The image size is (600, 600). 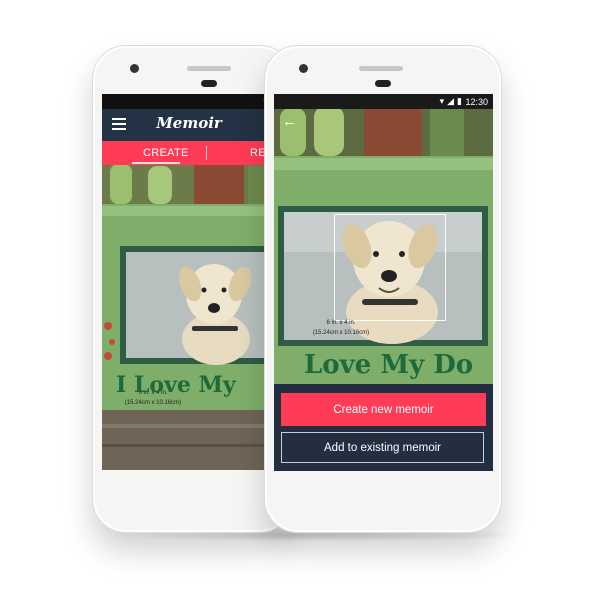 I want to click on add-to-existing-memoir-button: Add to existing memoir, so click(x=382, y=447).